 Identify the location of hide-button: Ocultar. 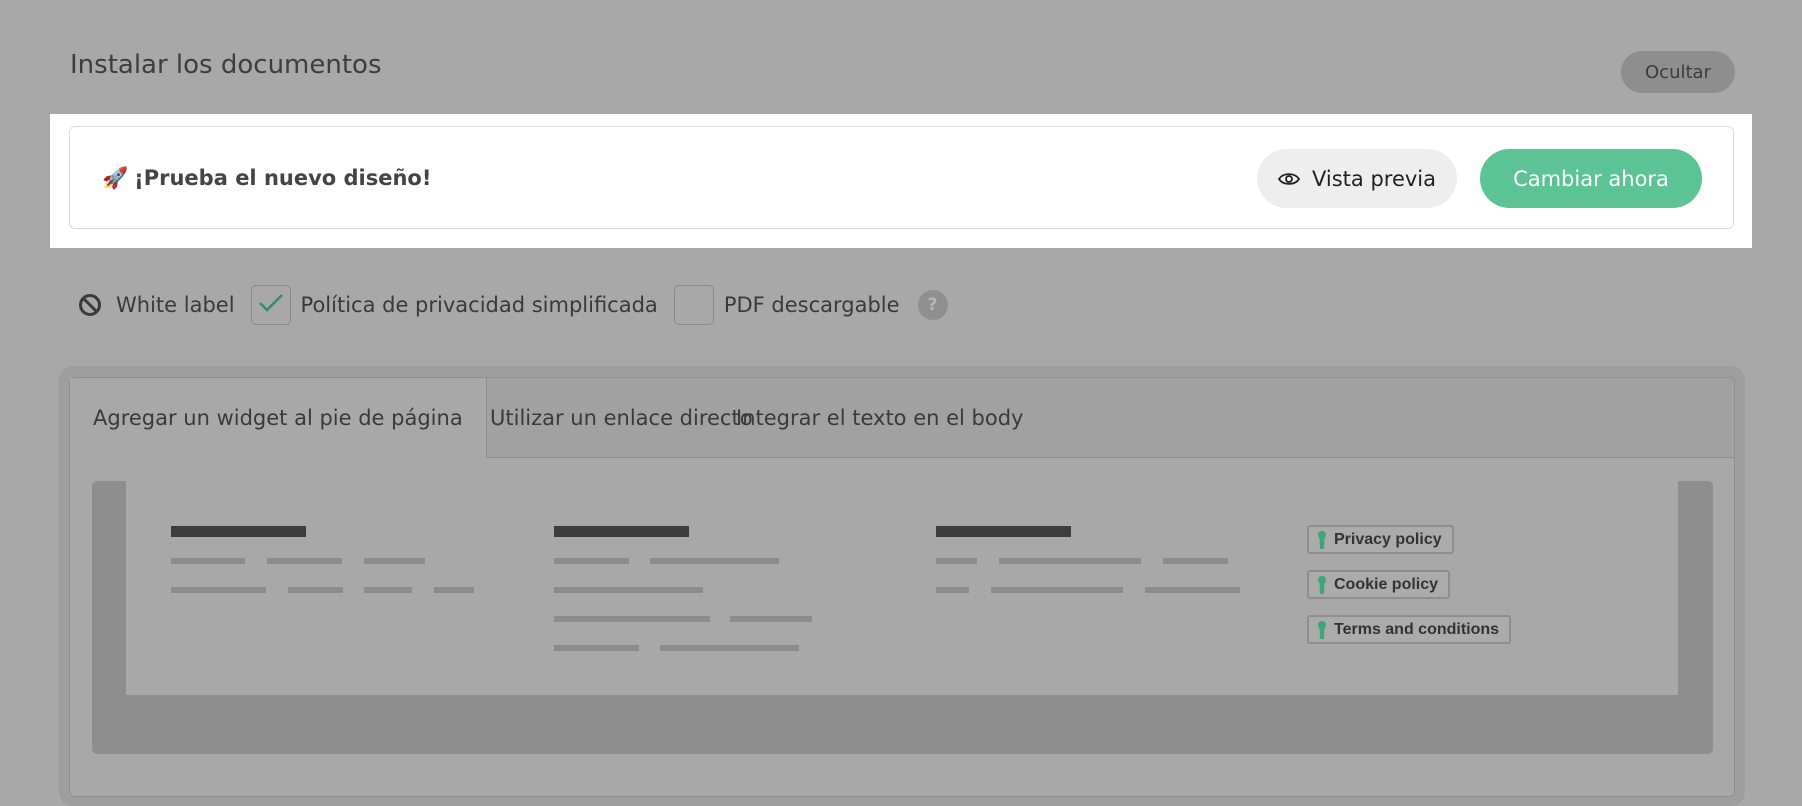
(1678, 72).